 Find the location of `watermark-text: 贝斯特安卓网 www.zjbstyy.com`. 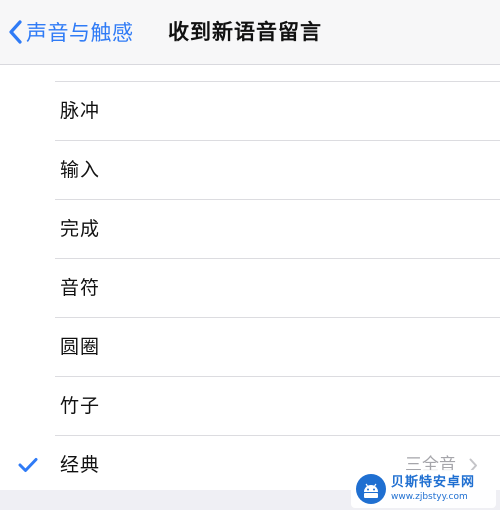

watermark-text: 贝斯特安卓网 www.zjbstyy.com is located at coordinates (433, 489).